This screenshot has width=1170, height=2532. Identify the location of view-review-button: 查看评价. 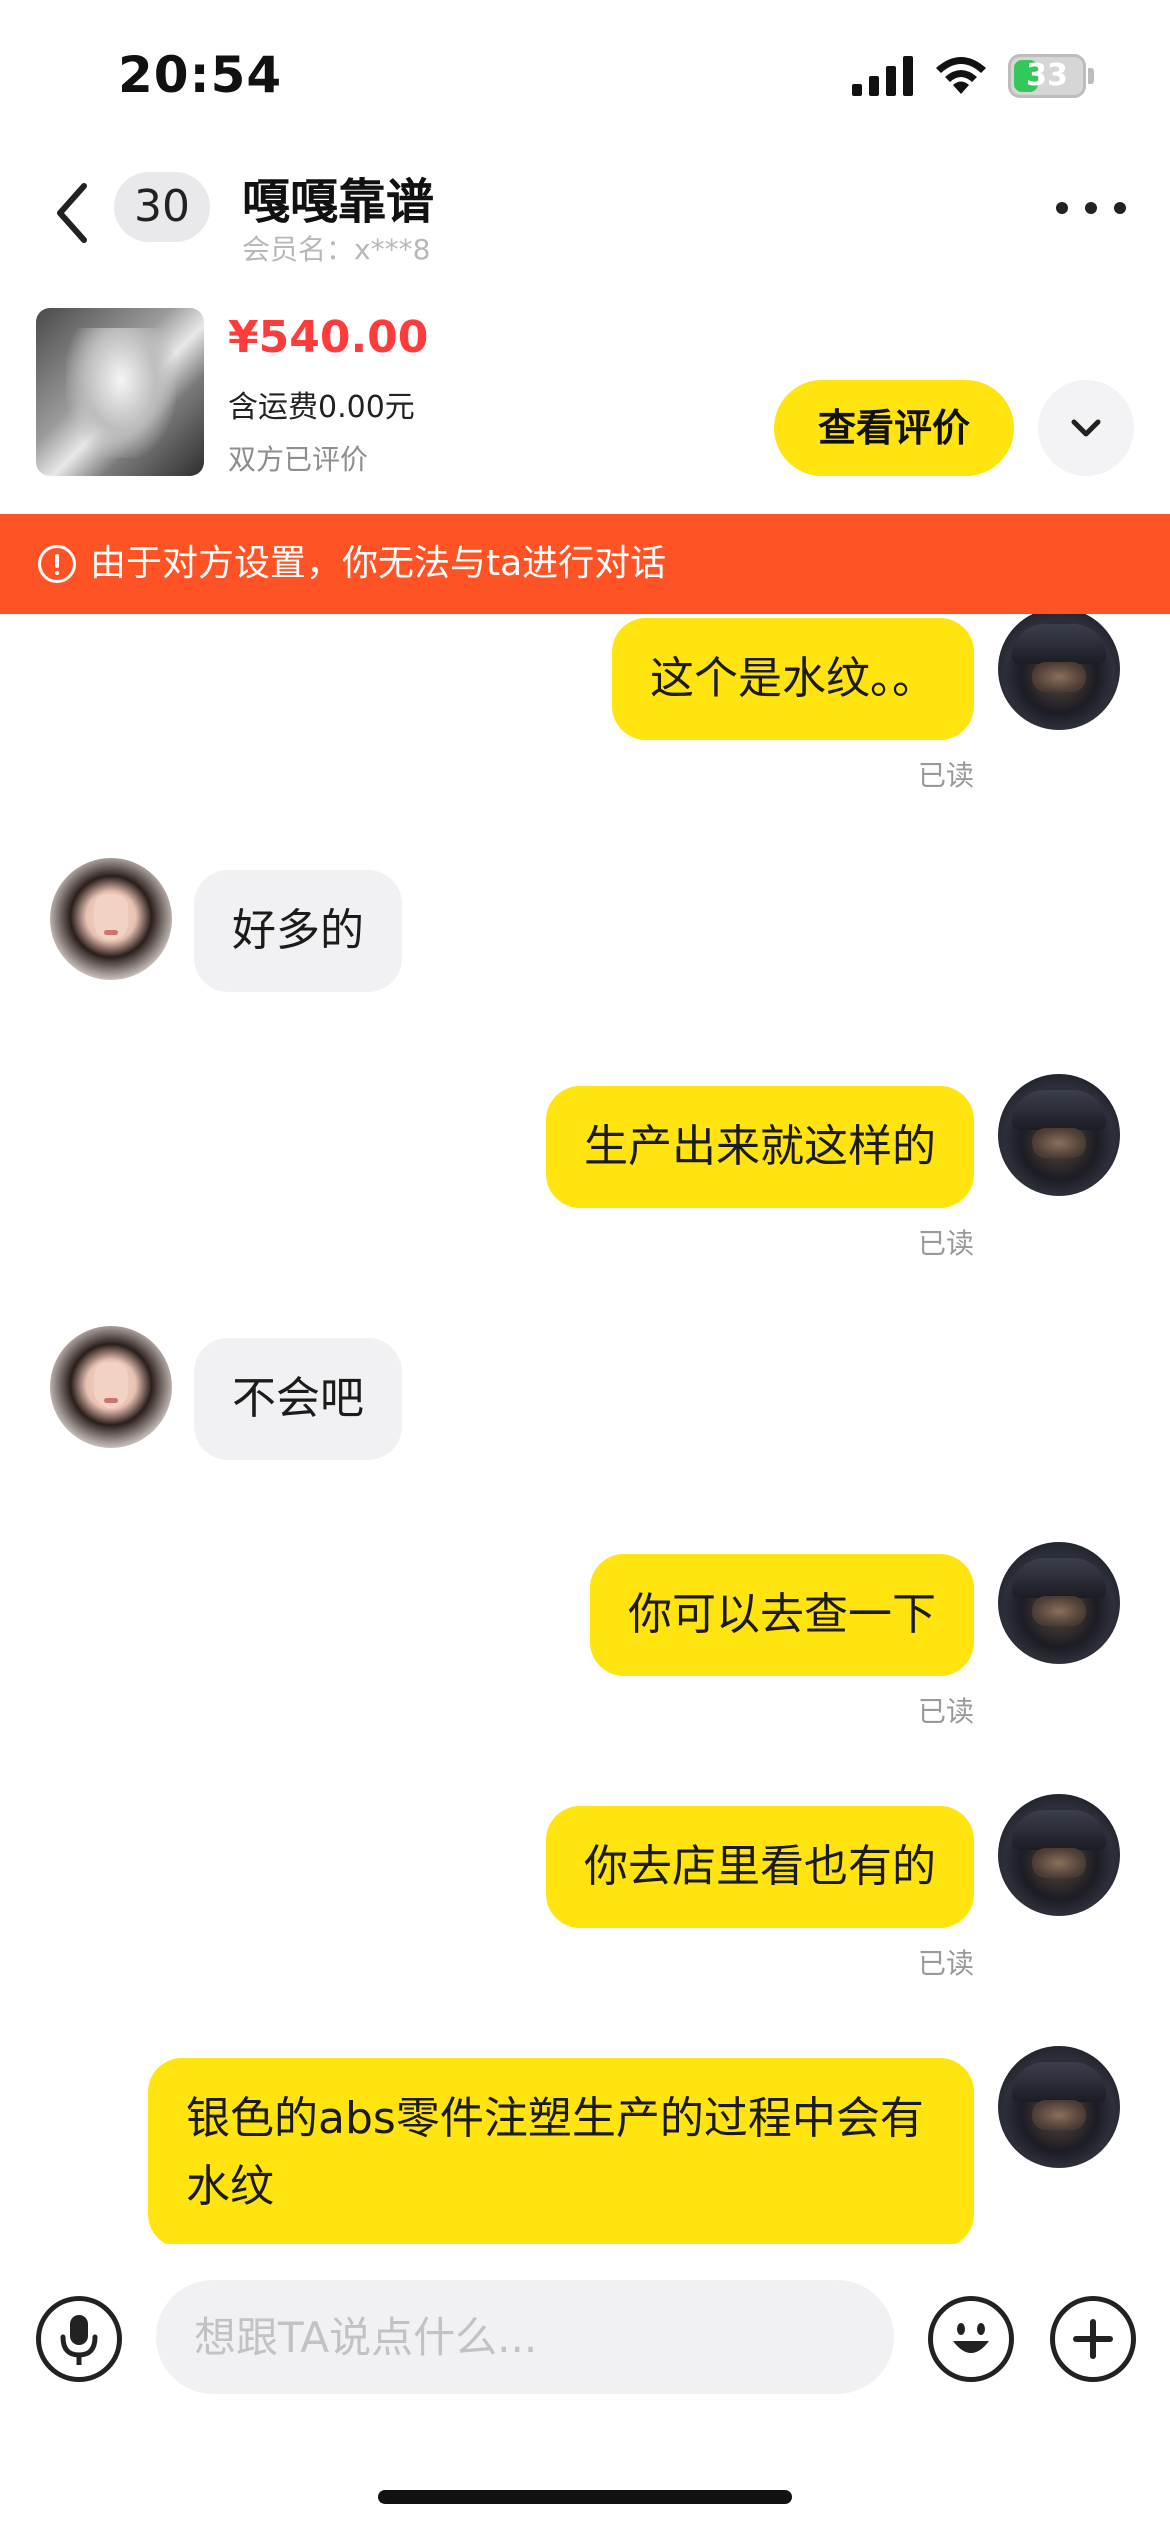
(894, 428).